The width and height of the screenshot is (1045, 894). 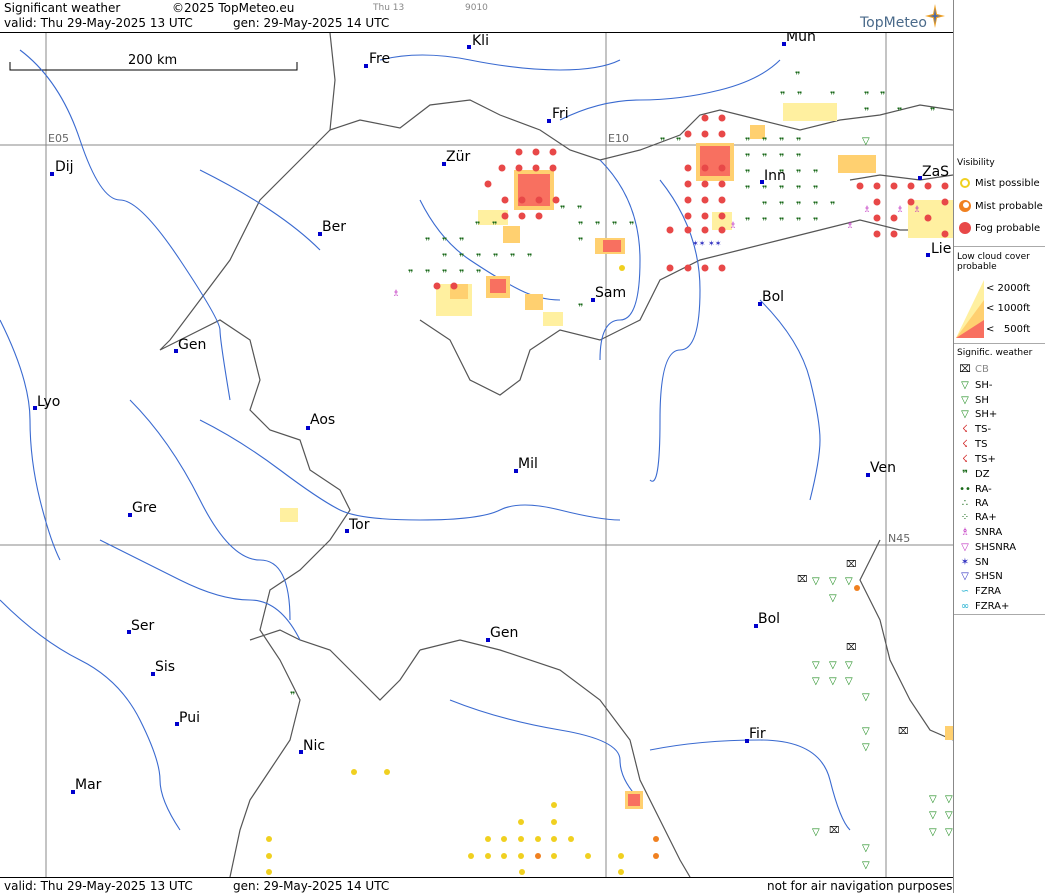 What do you see at coordinates (389, 8) in the screenshot?
I see `thu-label: Thu 13` at bounding box center [389, 8].